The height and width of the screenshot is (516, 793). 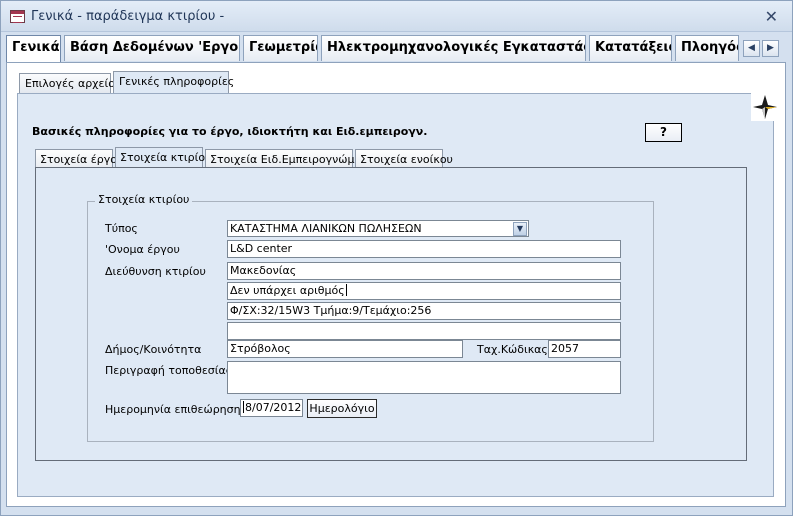 What do you see at coordinates (280, 48) in the screenshot?
I see `tab-geometry: Γεωμετρία` at bounding box center [280, 48].